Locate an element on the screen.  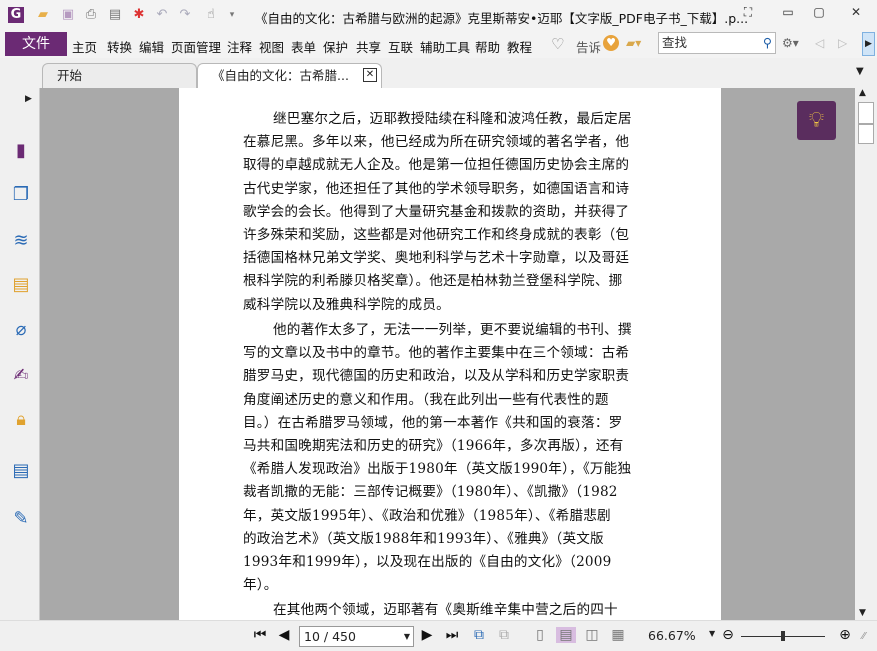
open-folder-icon: ▰ is located at coordinates (43, 15).